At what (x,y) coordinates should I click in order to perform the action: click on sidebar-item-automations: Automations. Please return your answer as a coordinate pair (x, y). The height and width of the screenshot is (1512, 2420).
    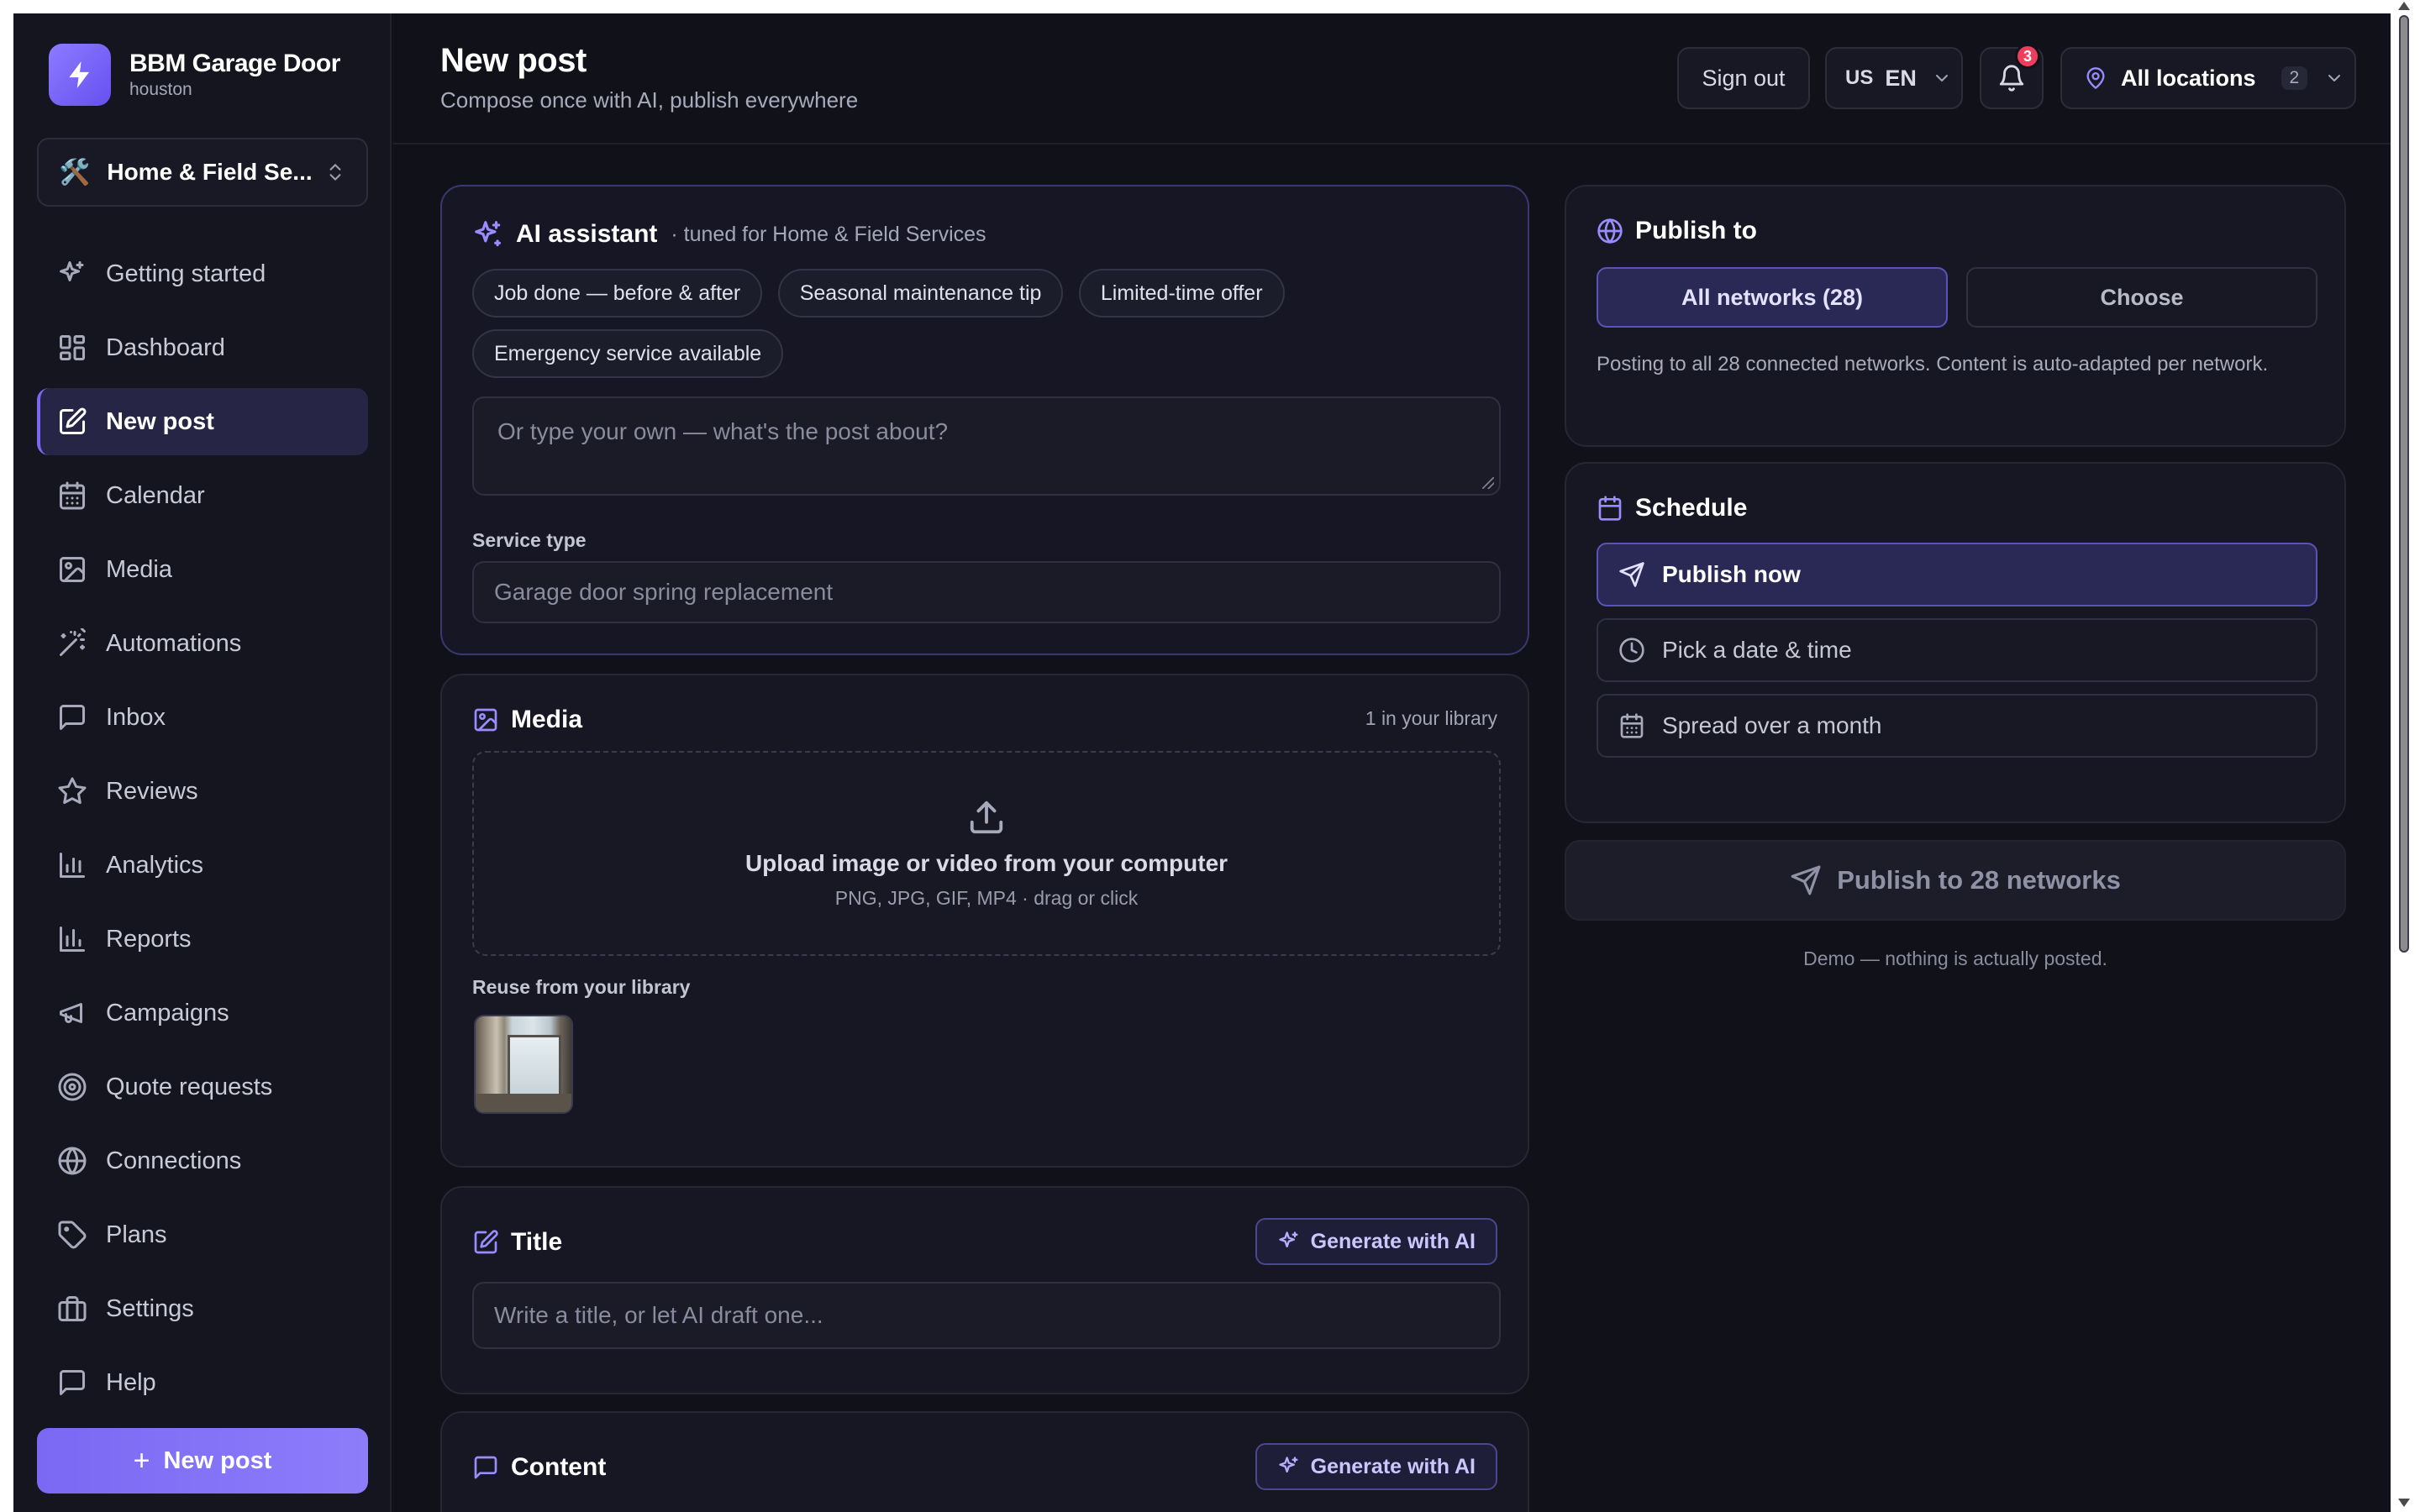
    Looking at the image, I should click on (202, 643).